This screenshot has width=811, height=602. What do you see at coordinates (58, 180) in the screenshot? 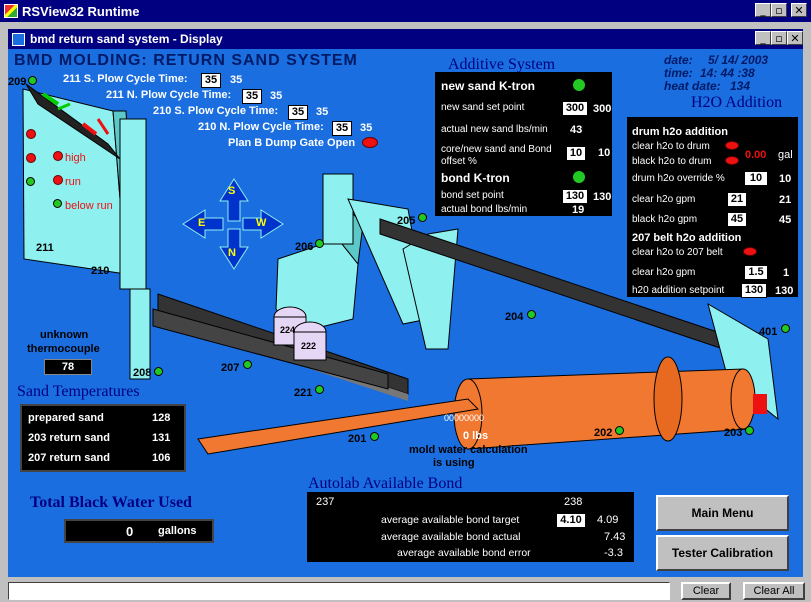
I see `bin-right-run-led` at bounding box center [58, 180].